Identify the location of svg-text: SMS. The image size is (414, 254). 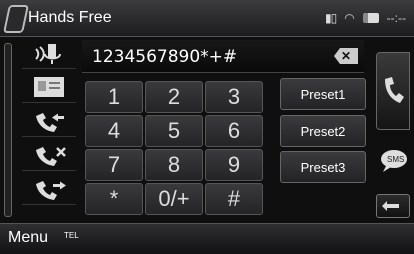
(395, 159).